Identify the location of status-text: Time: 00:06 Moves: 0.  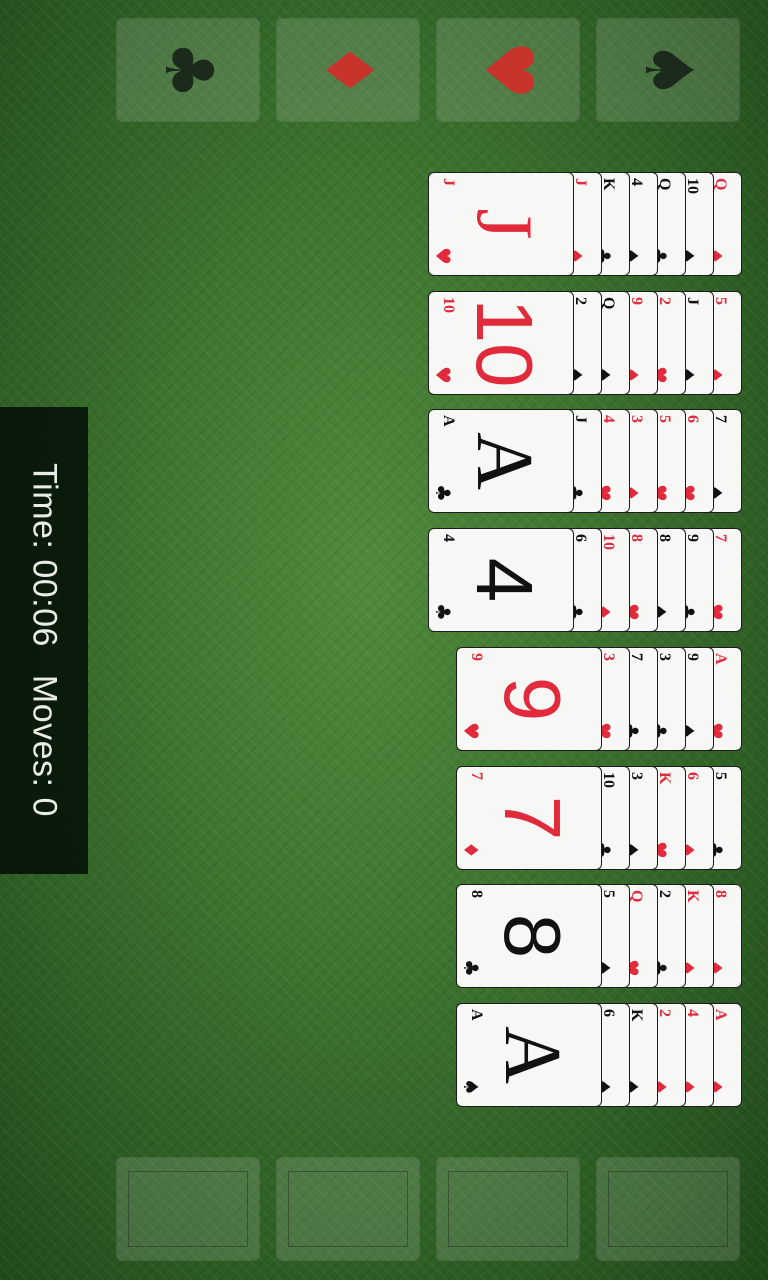
(44, 640).